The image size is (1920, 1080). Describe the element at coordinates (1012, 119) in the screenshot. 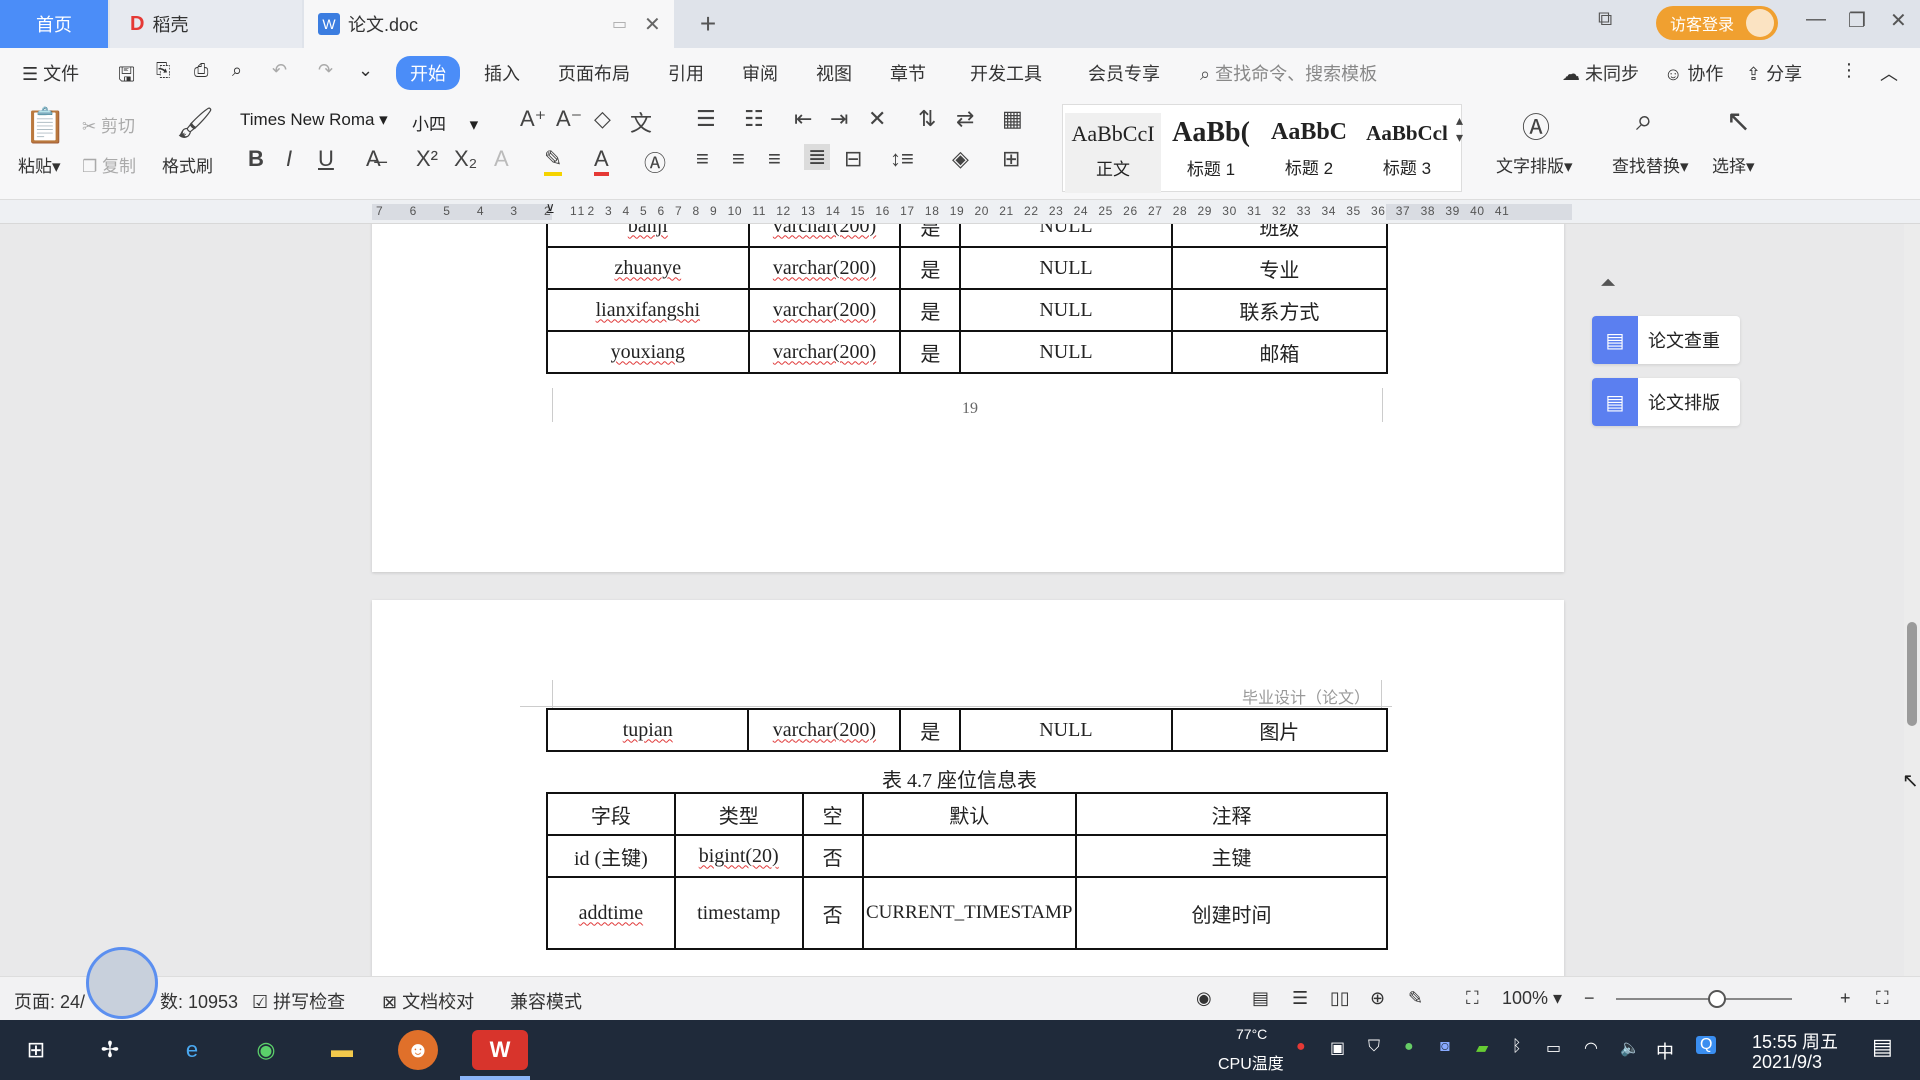

I see `table-tools-icon: ▦` at that location.